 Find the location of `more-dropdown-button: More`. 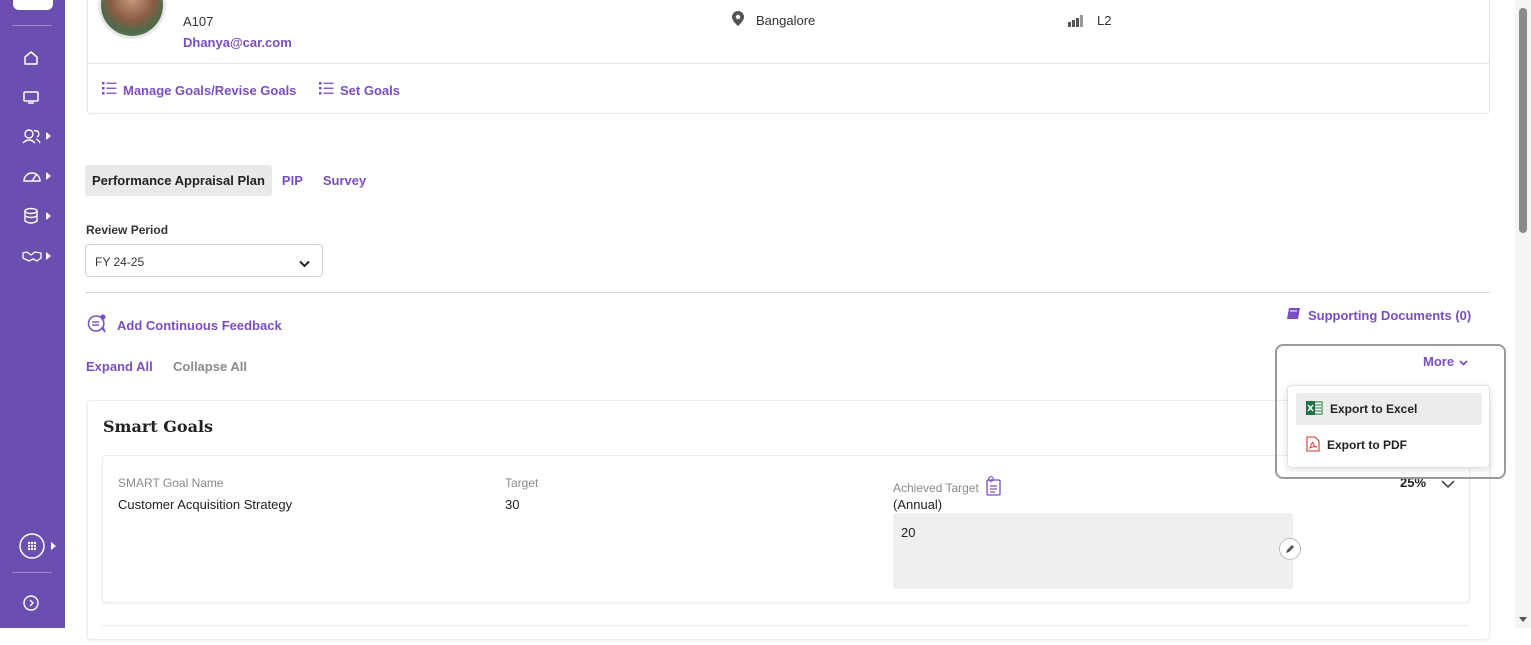

more-dropdown-button: More is located at coordinates (1445, 361).